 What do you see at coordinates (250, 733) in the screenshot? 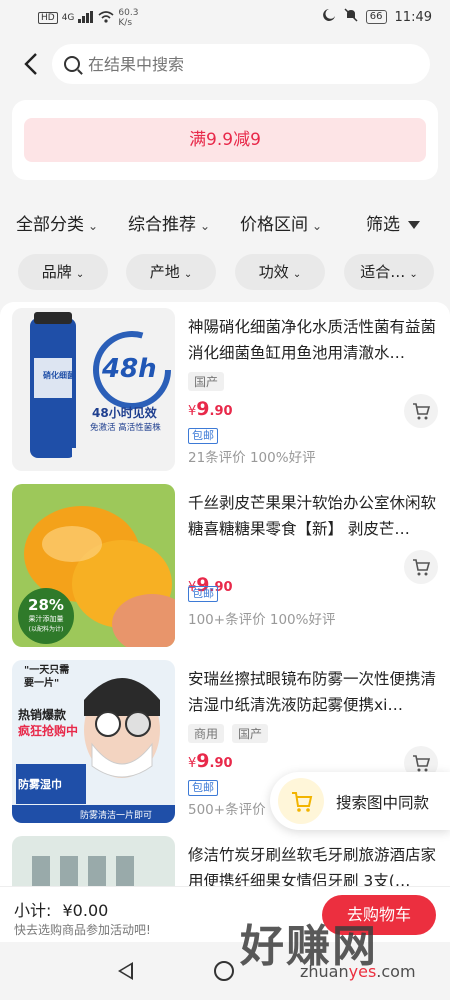
I see `tag-domestic: 国产` at bounding box center [250, 733].